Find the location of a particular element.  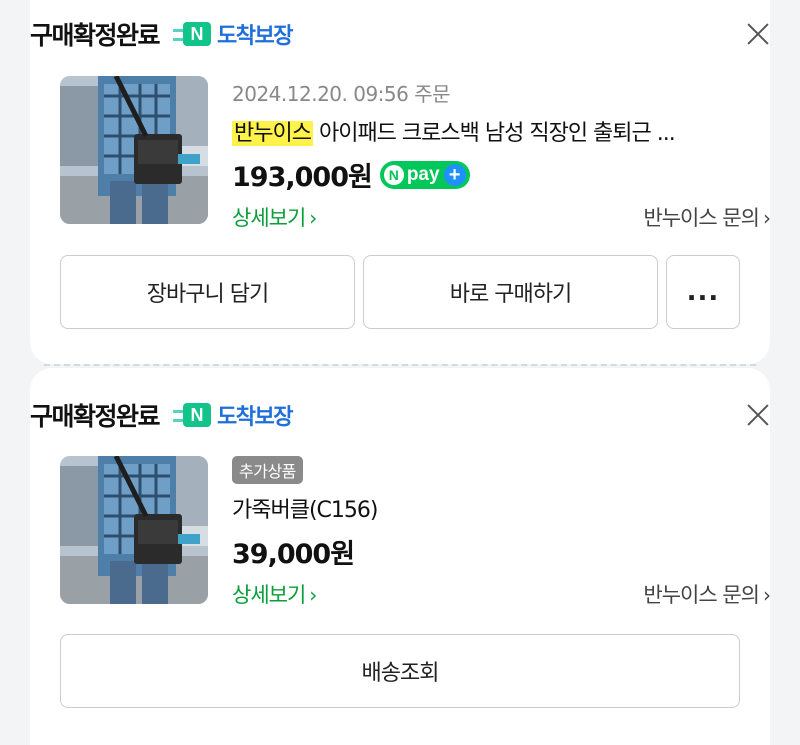

order-2-header: 구매확정완료 N 도착보장 is located at coordinates (400, 415).